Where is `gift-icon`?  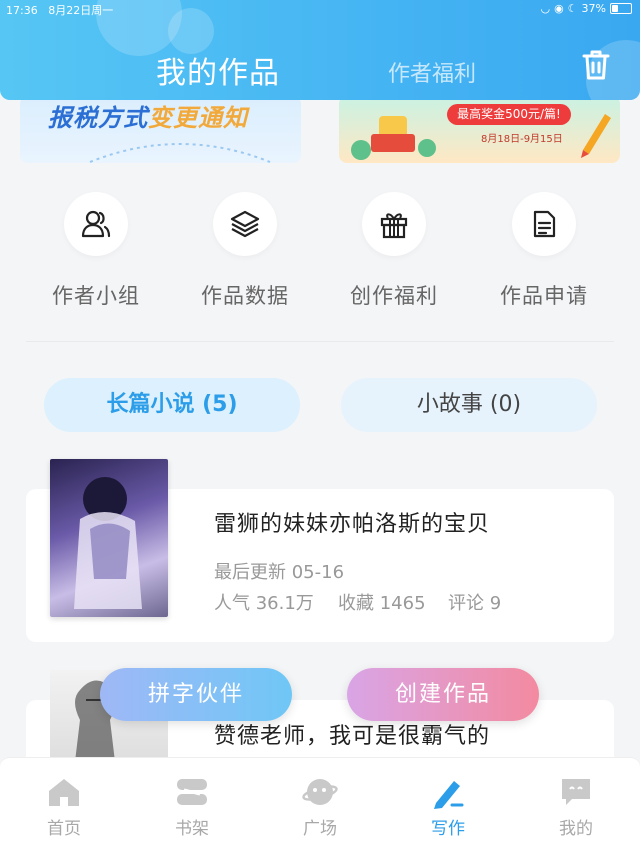
gift-icon is located at coordinates (394, 226).